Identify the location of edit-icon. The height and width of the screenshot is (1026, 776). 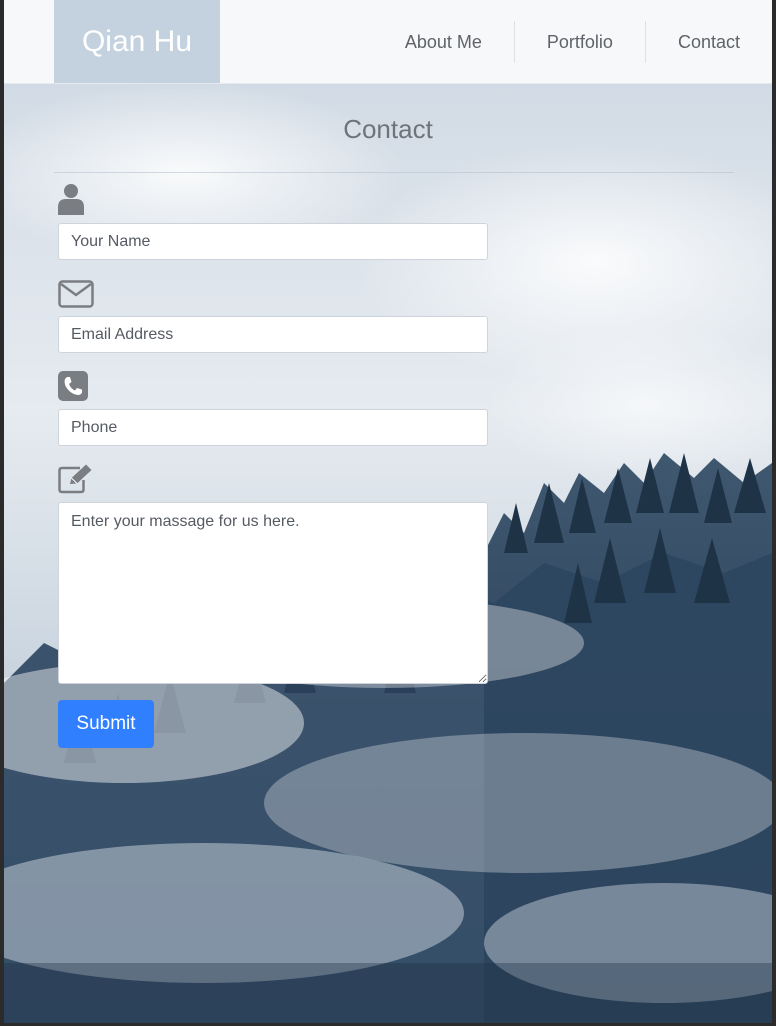
(273, 481).